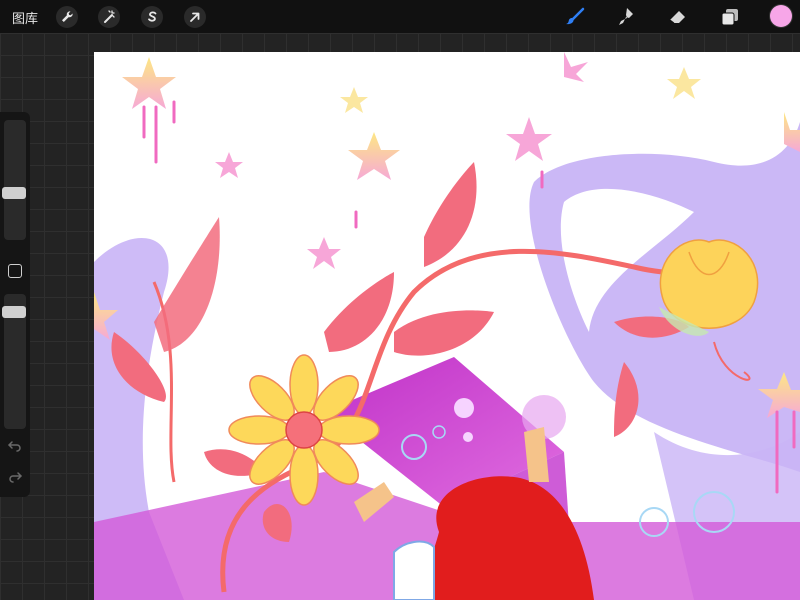  Describe the element at coordinates (25, 17) in the screenshot. I see `gallery-button: 图库` at that location.